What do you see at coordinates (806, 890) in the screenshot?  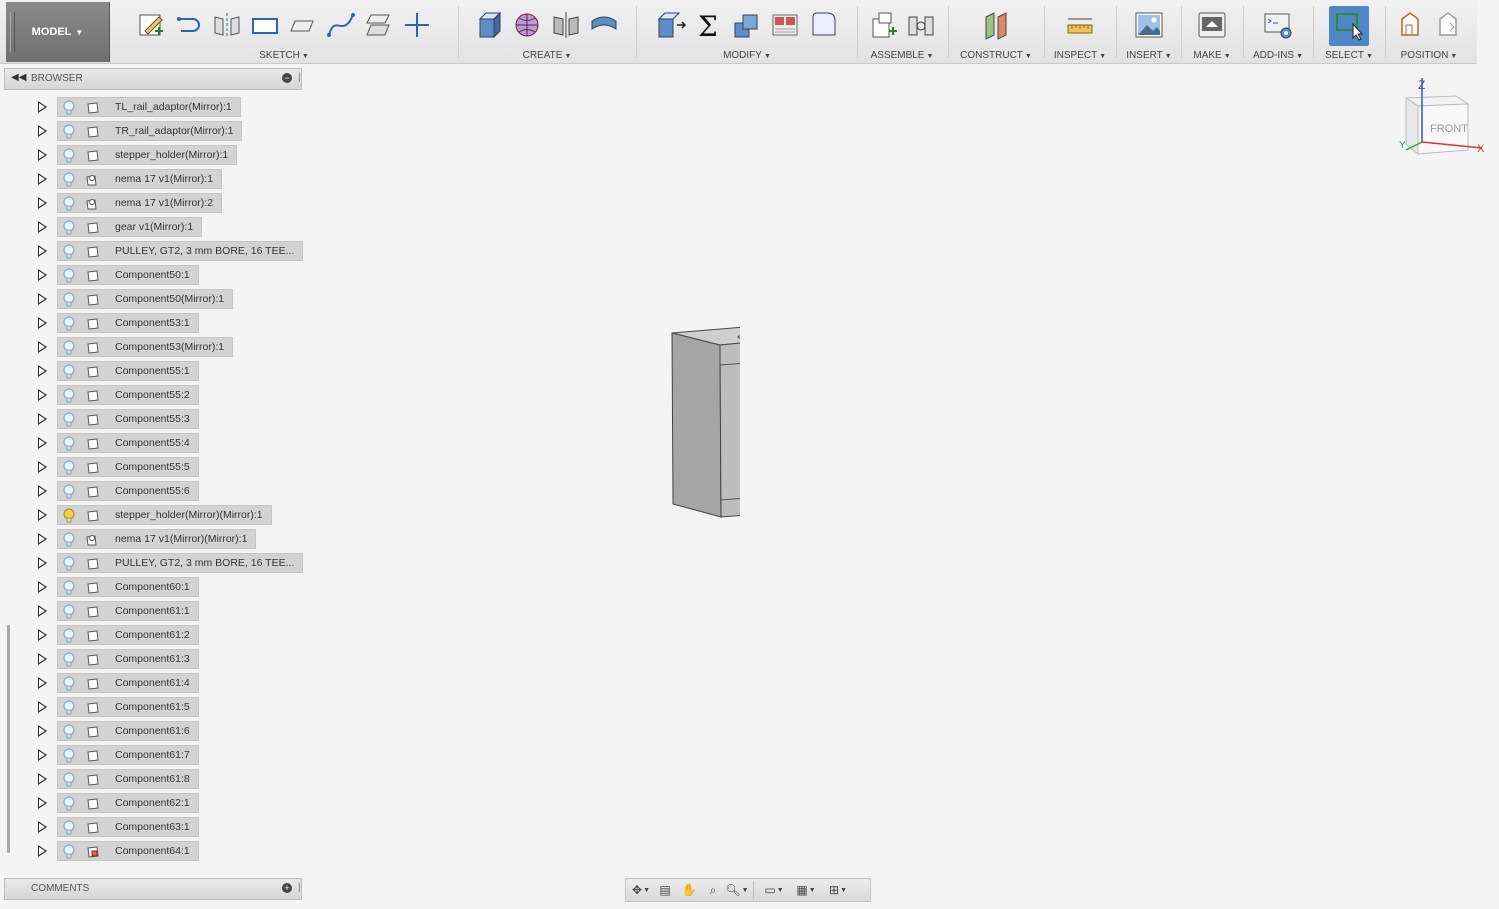 I see `grid-settings-icon: ▦ ▼` at bounding box center [806, 890].